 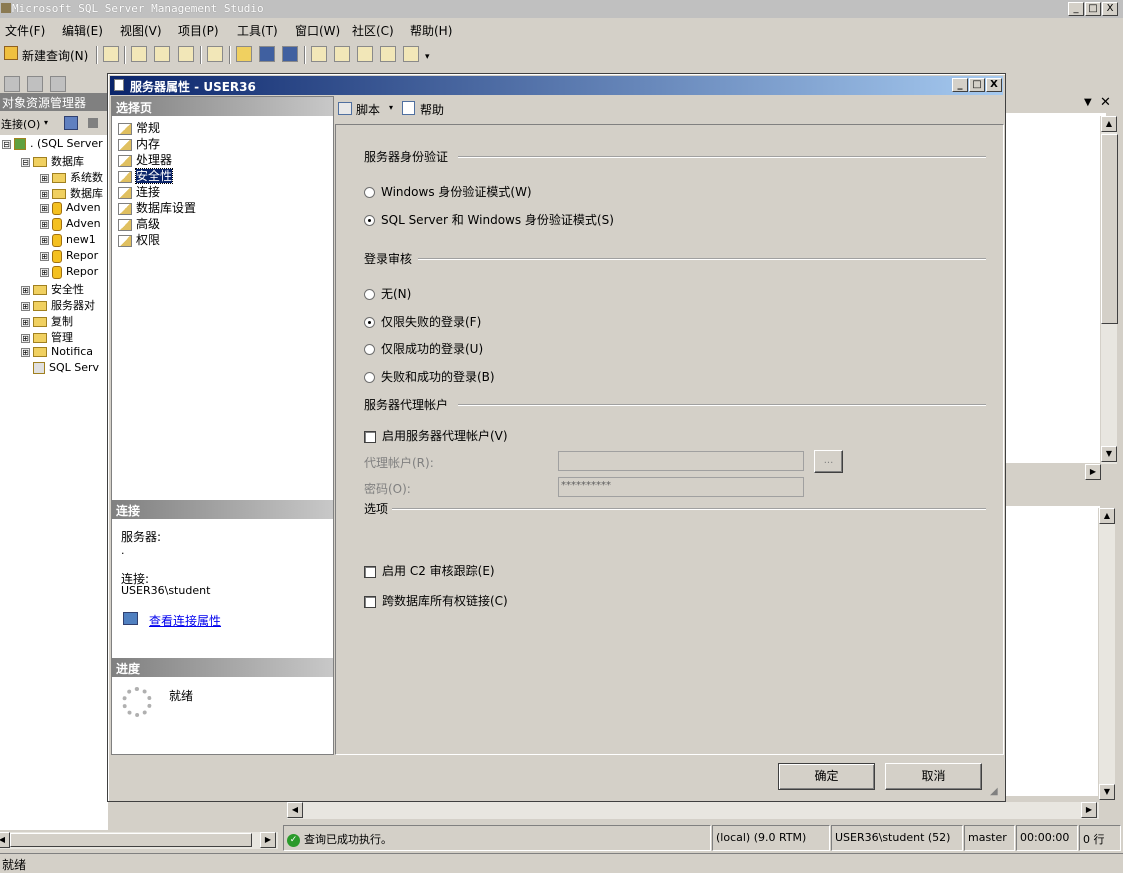 I want to click on save-icon, so click(x=267, y=54).